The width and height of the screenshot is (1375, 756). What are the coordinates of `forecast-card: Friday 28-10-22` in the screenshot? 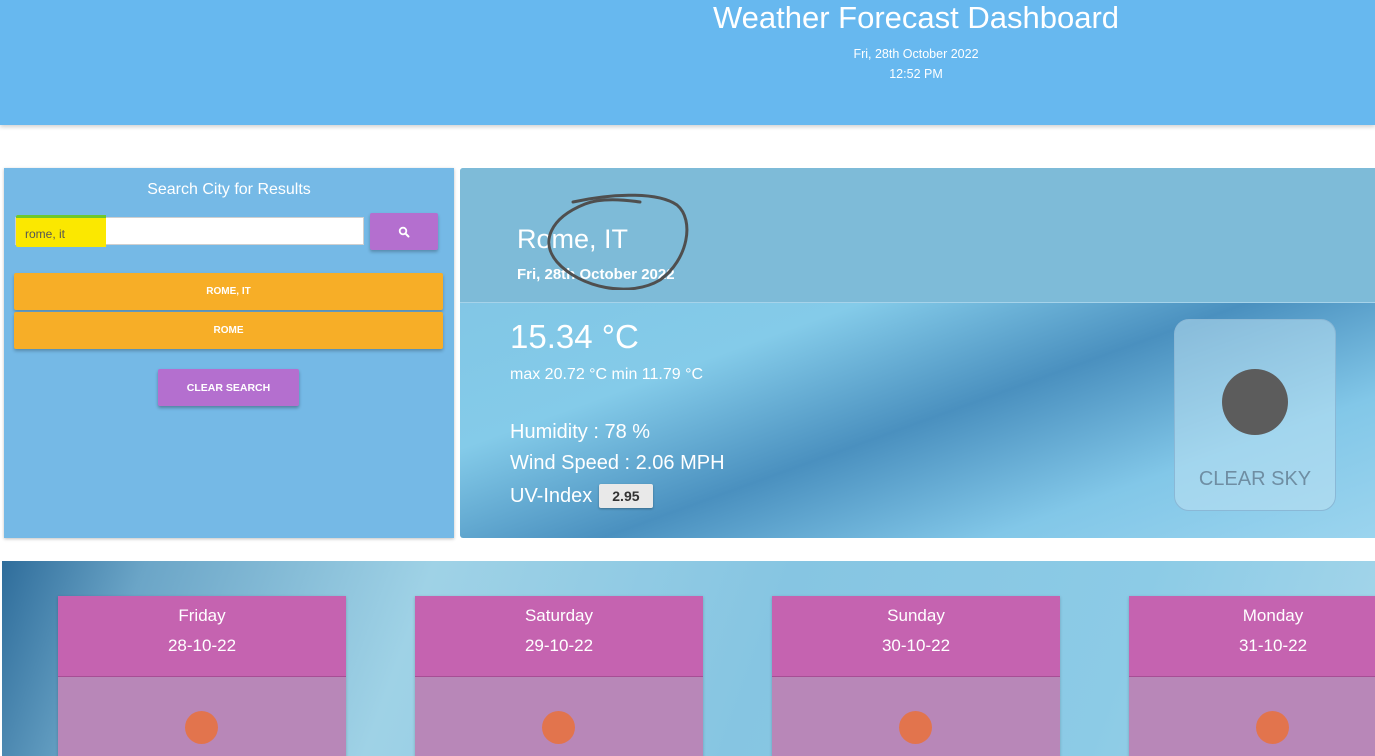 It's located at (202, 676).